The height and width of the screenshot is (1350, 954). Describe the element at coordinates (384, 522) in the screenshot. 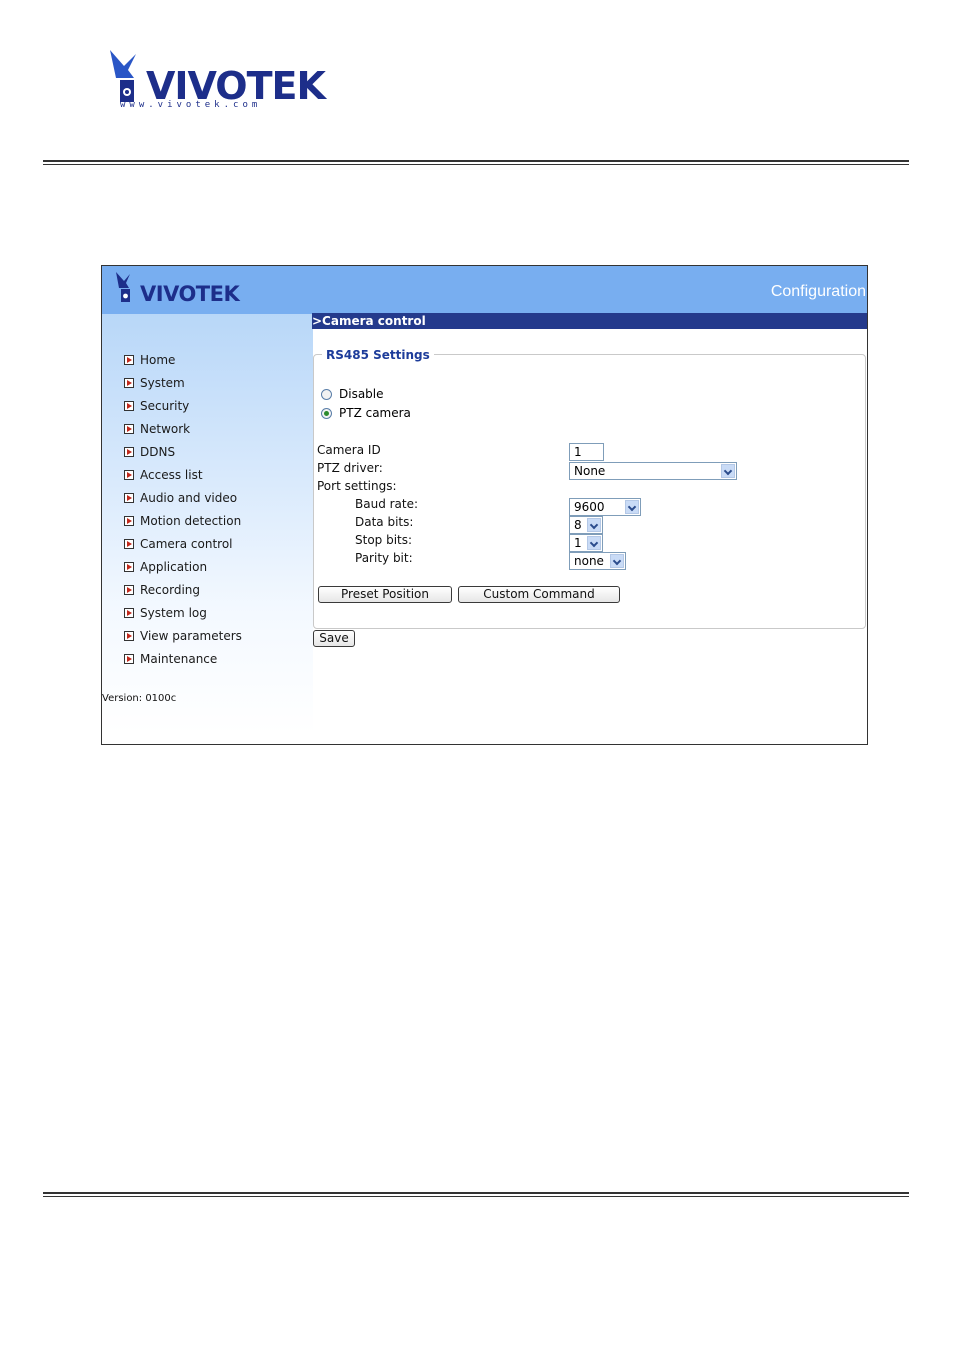

I see `data-bits-label: Data bits:` at that location.